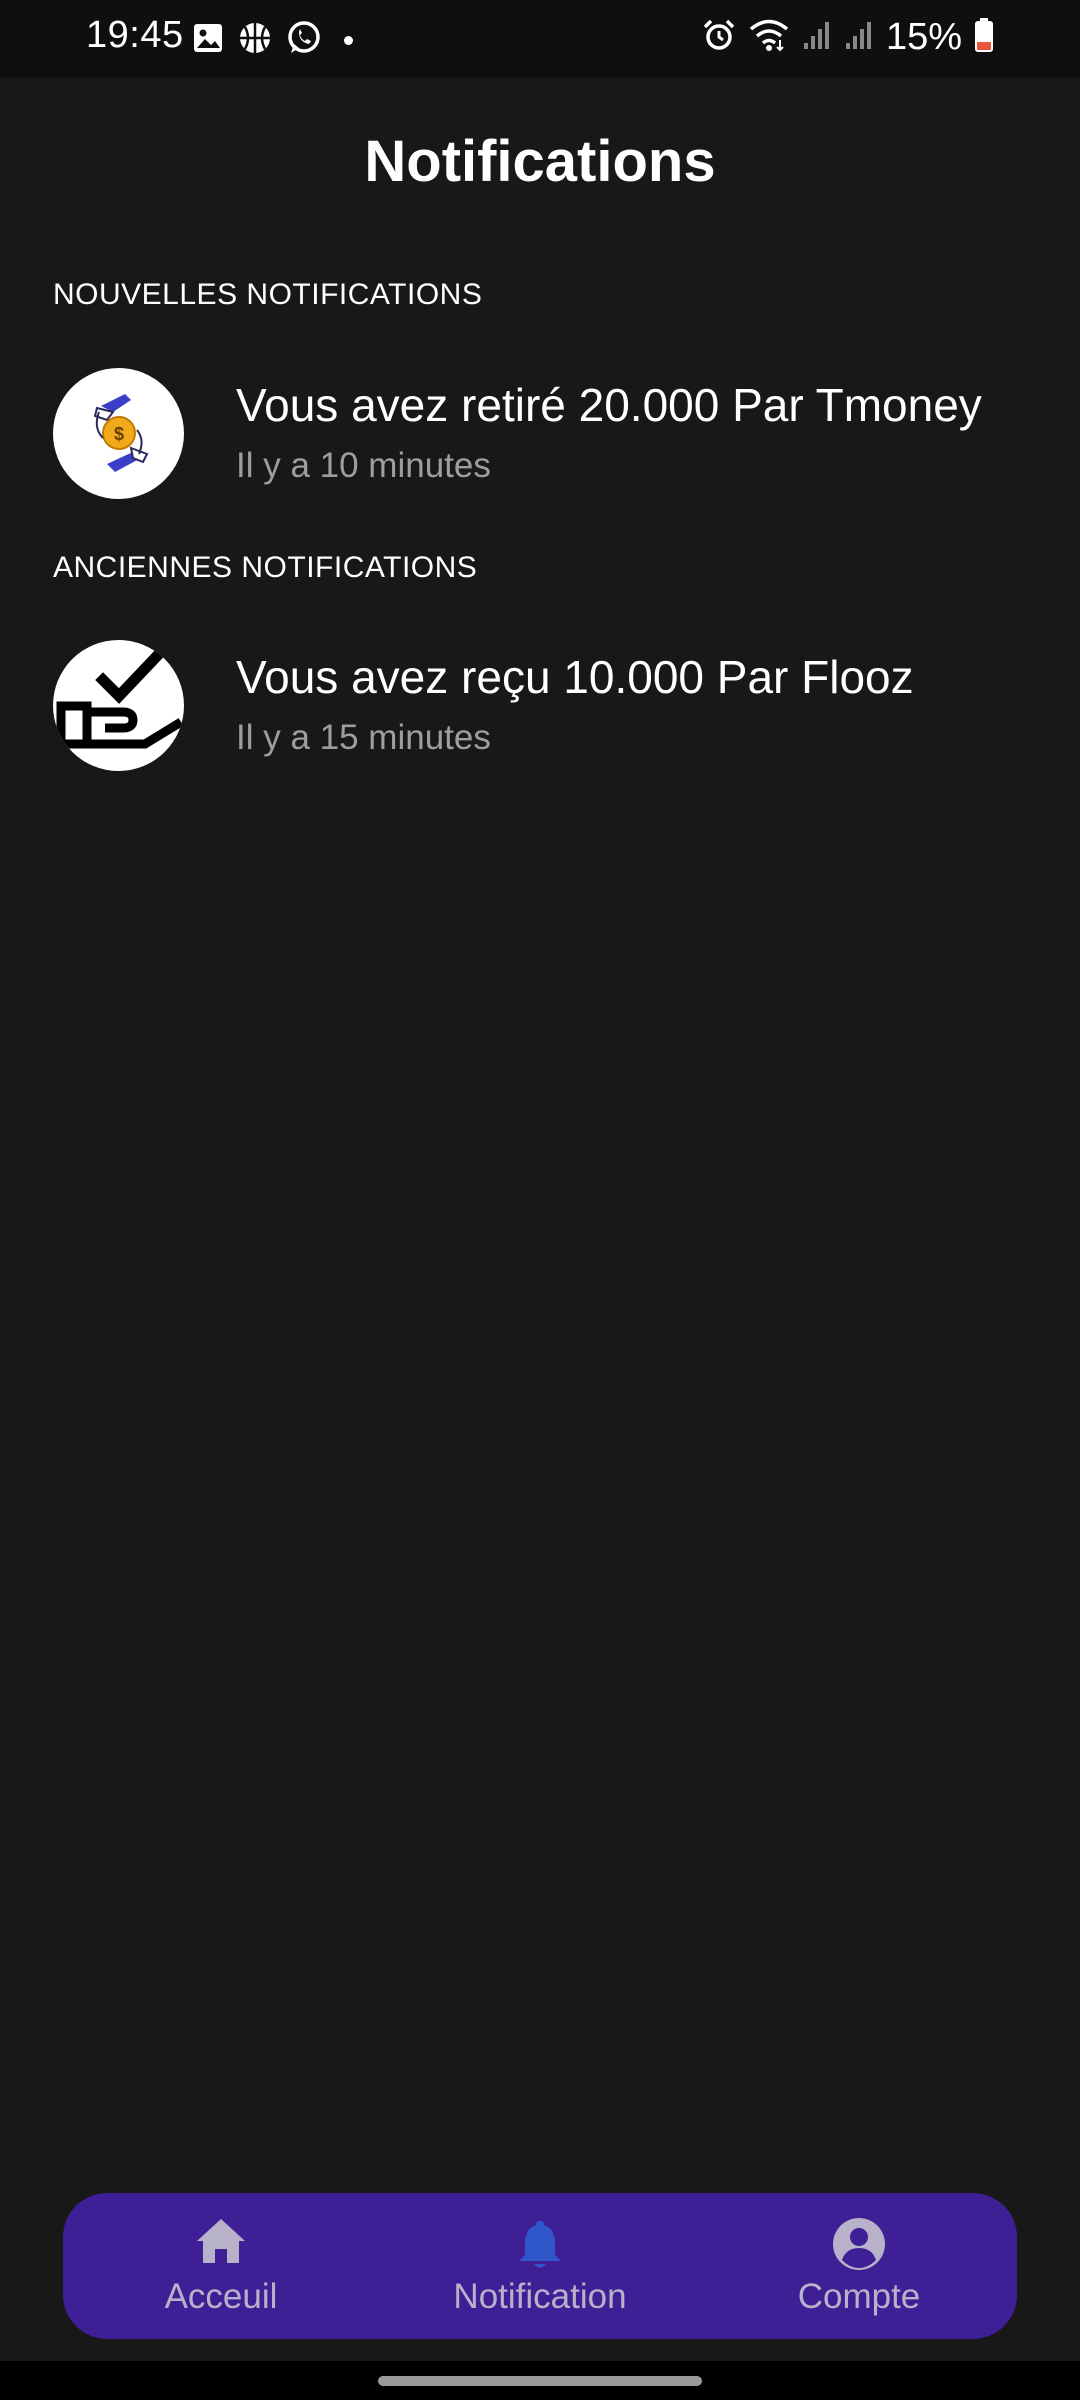  What do you see at coordinates (859, 2296) in the screenshot?
I see `nav-label-account: Compte` at bounding box center [859, 2296].